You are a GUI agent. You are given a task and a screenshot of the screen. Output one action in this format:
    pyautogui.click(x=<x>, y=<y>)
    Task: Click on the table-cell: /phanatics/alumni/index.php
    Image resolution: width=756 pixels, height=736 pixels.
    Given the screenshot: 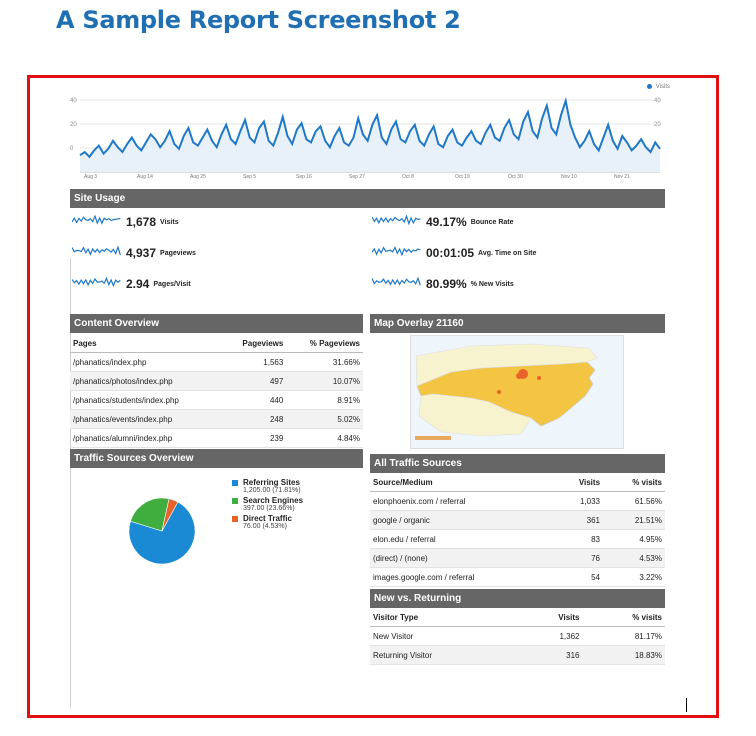 What is the action you would take?
    pyautogui.click(x=146, y=438)
    